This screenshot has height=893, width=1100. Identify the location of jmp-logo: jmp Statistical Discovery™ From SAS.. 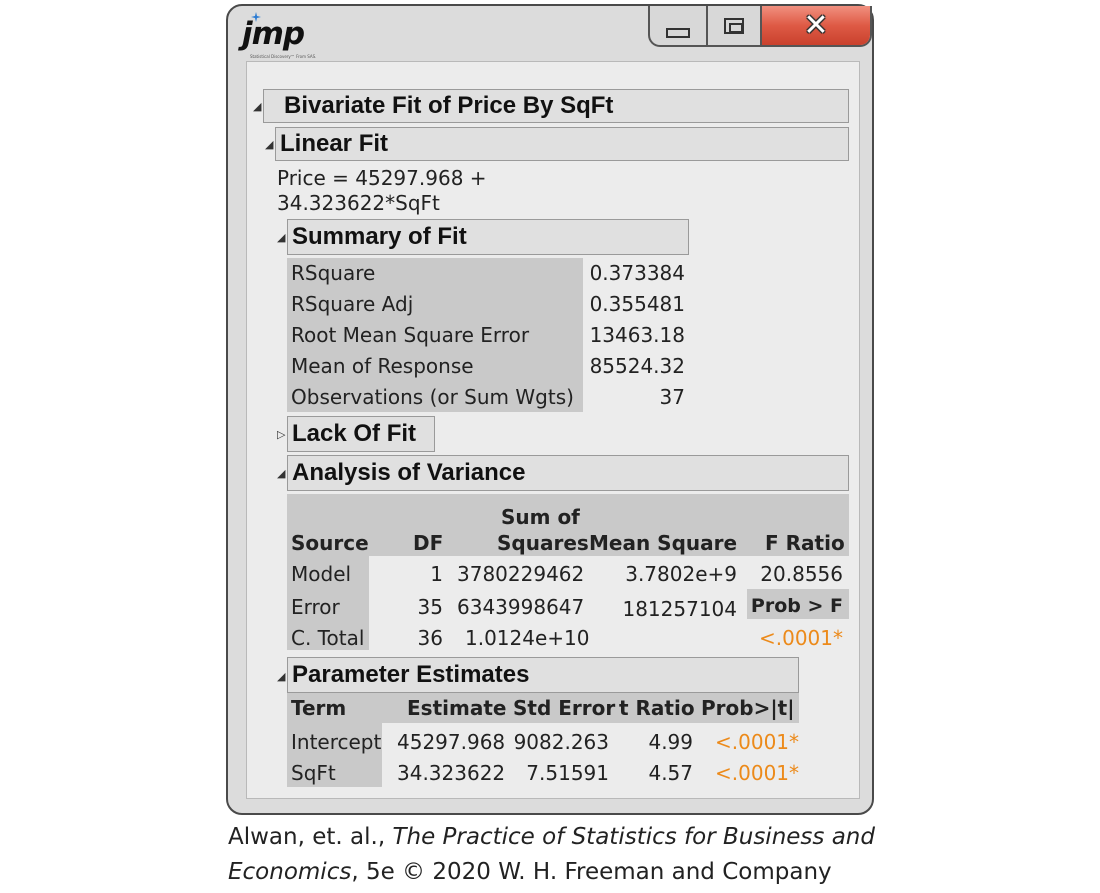
(302, 37).